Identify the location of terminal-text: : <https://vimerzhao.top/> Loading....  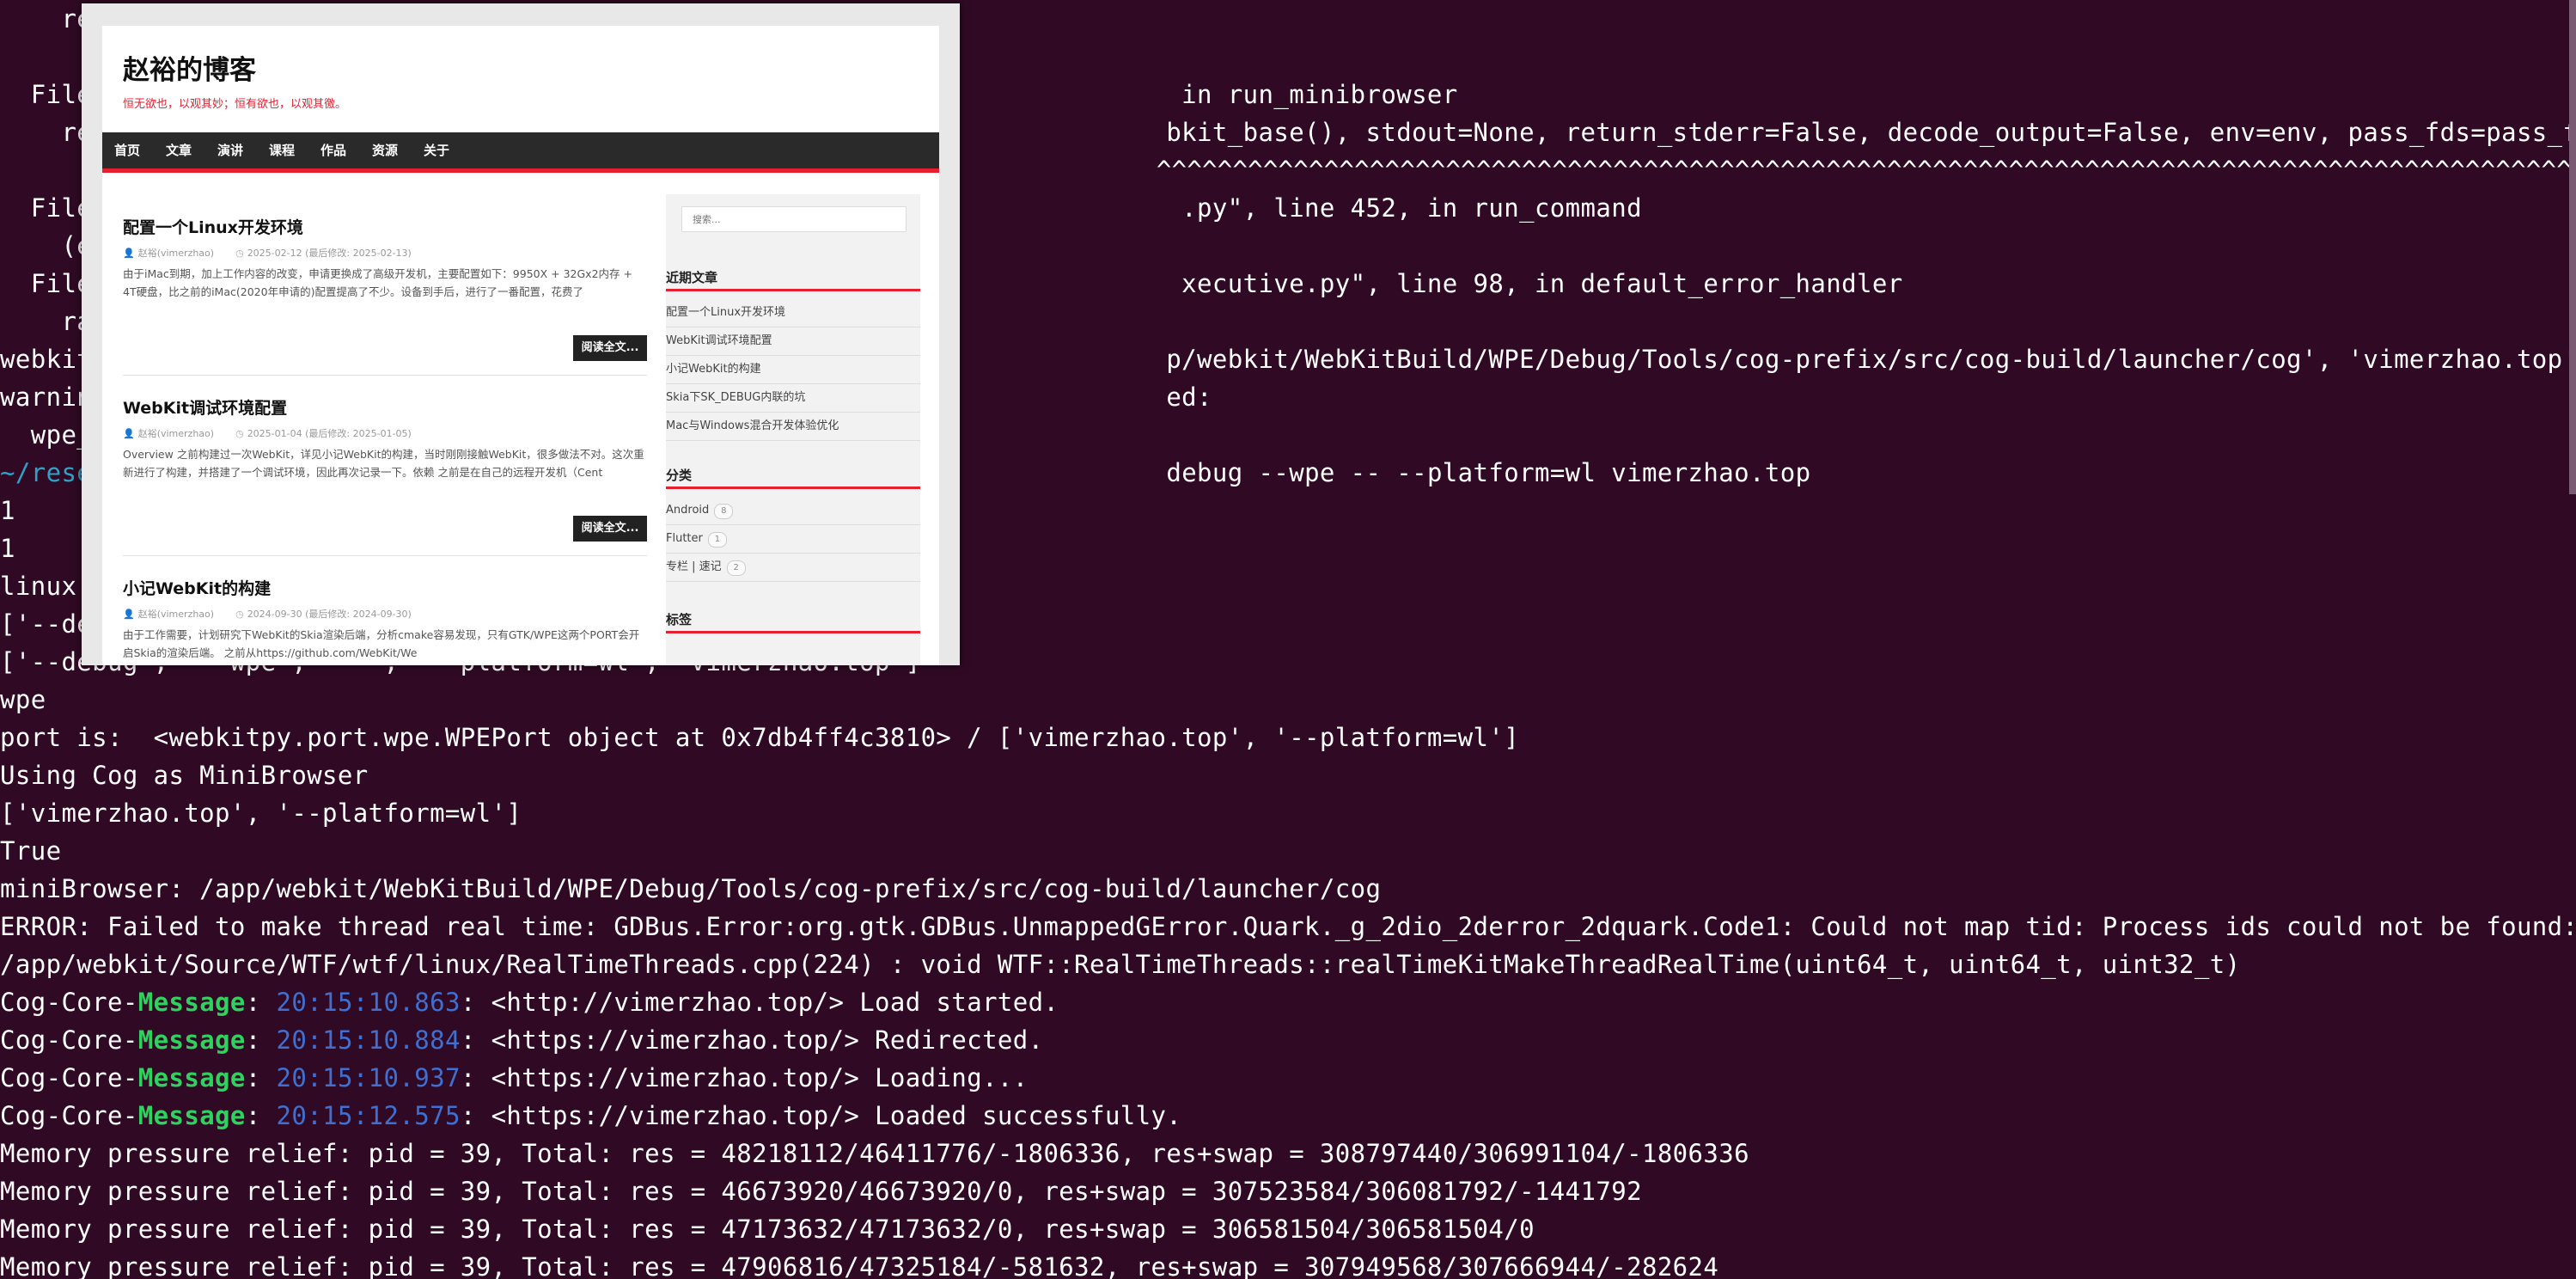
(744, 1077).